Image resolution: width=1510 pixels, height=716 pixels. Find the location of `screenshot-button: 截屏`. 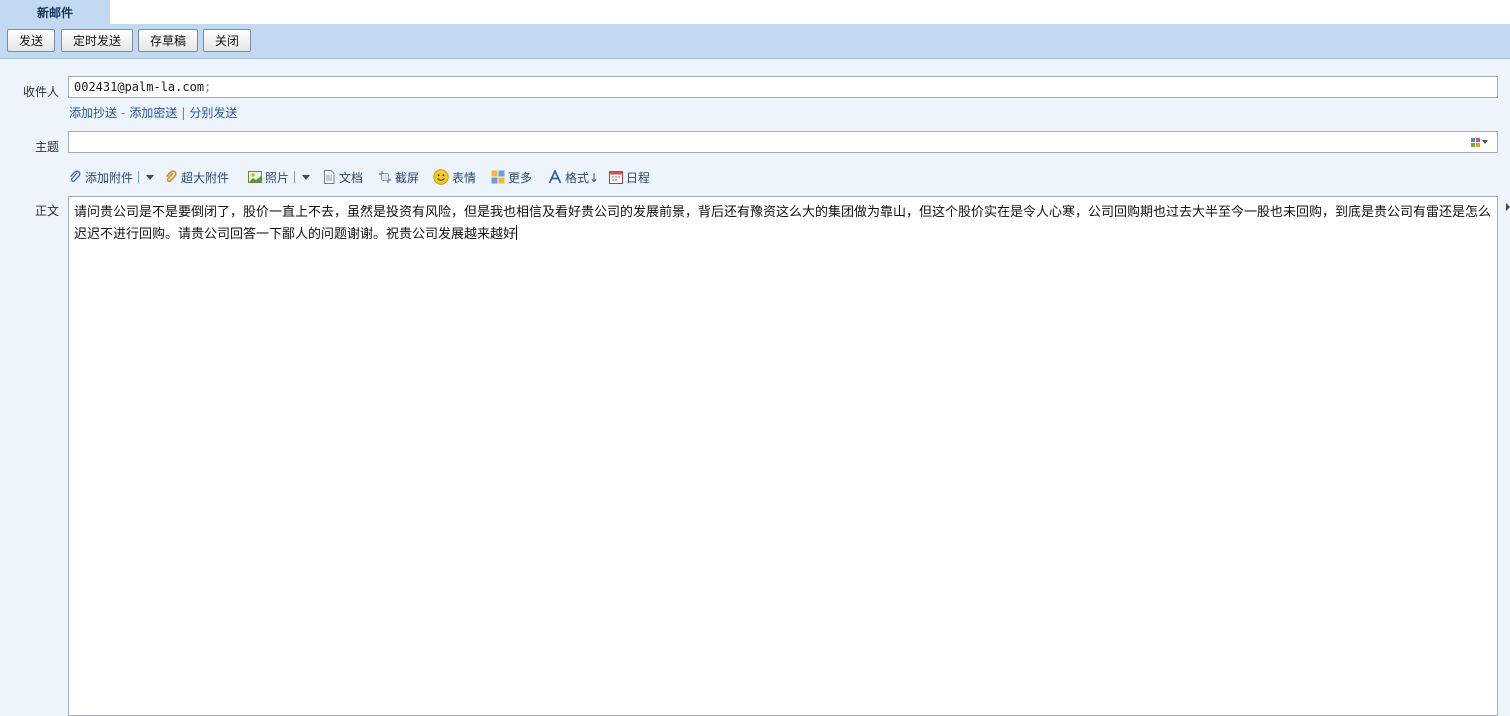

screenshot-button: 截屏 is located at coordinates (398, 177).